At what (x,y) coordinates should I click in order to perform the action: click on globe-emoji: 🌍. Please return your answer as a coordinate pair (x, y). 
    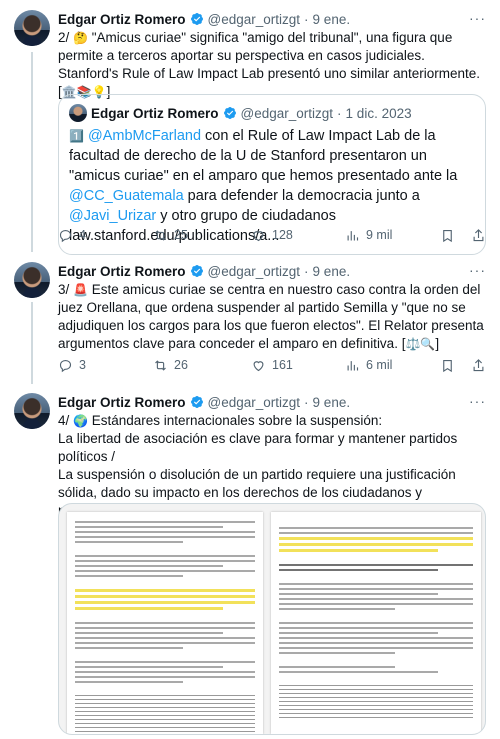
    Looking at the image, I should click on (80, 421).